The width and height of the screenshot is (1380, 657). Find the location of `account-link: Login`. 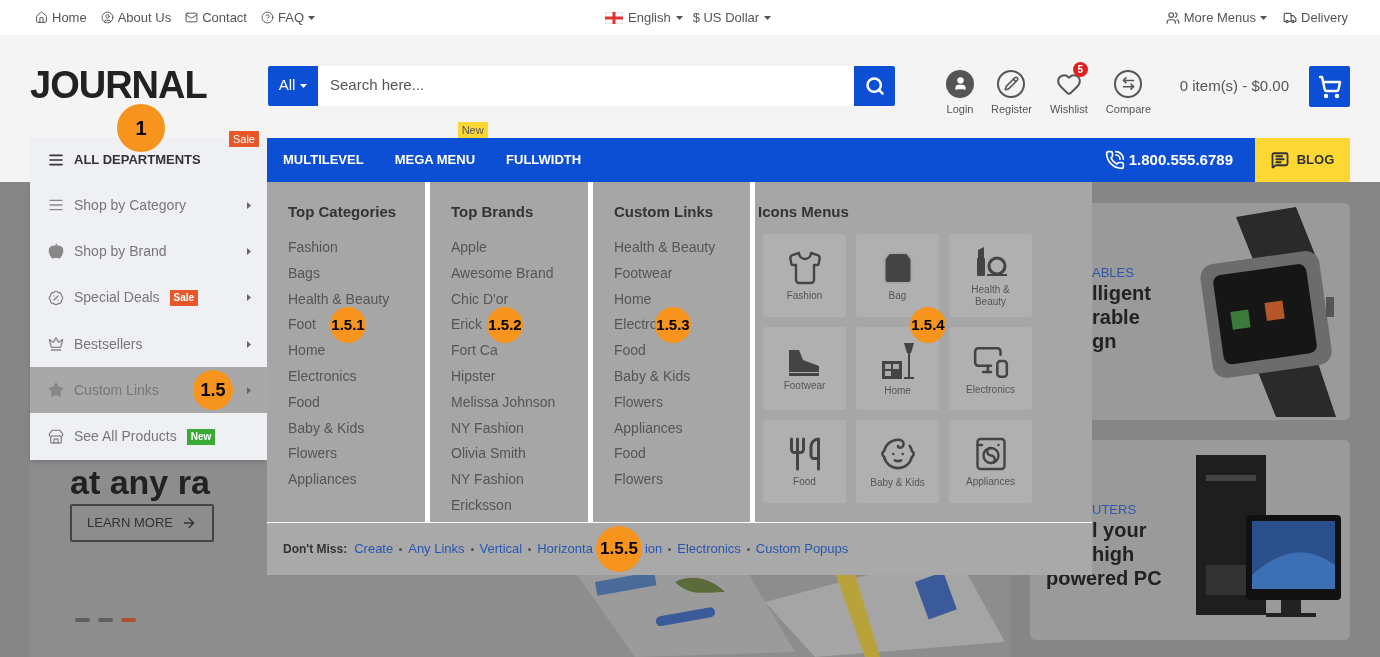

account-link: Login is located at coordinates (960, 93).